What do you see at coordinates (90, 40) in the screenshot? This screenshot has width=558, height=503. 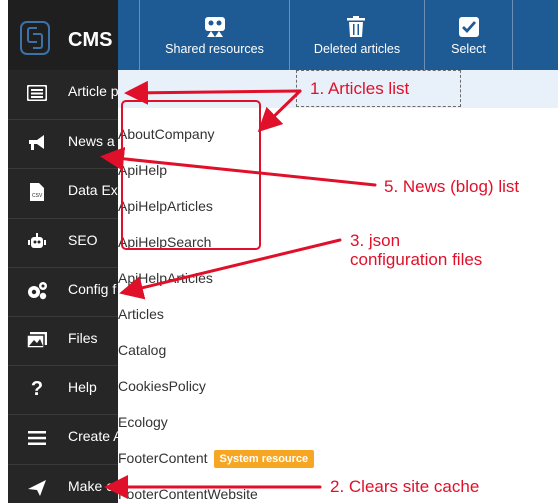 I see `logo-text: CMS` at bounding box center [90, 40].